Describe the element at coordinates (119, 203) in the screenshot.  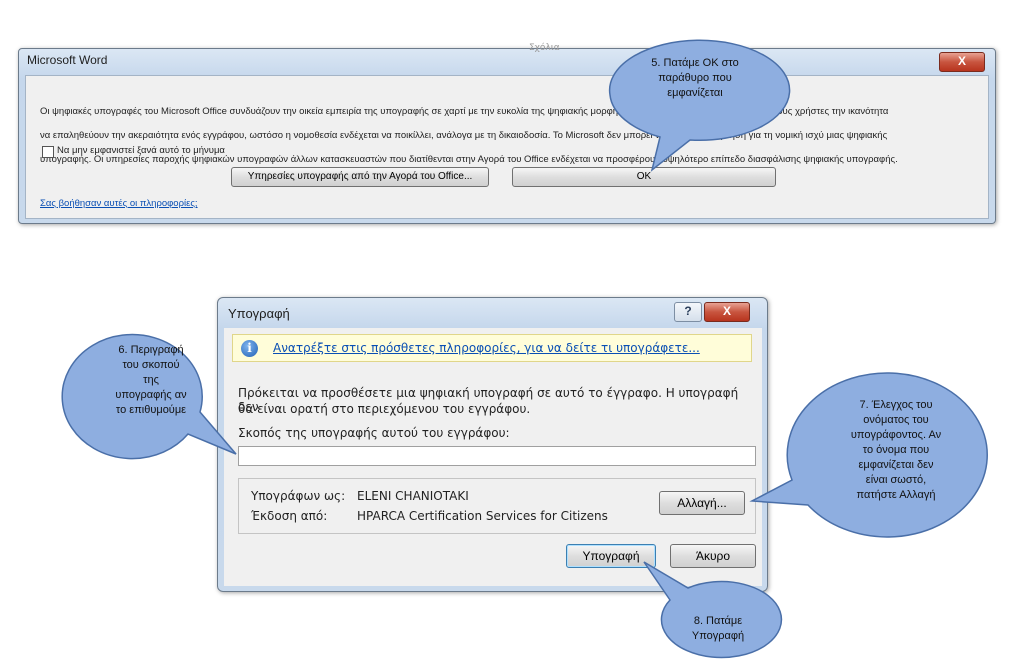
I see `help-feedback-link: Σας βοήθησαν αυτές οι πληροφορίες;` at that location.